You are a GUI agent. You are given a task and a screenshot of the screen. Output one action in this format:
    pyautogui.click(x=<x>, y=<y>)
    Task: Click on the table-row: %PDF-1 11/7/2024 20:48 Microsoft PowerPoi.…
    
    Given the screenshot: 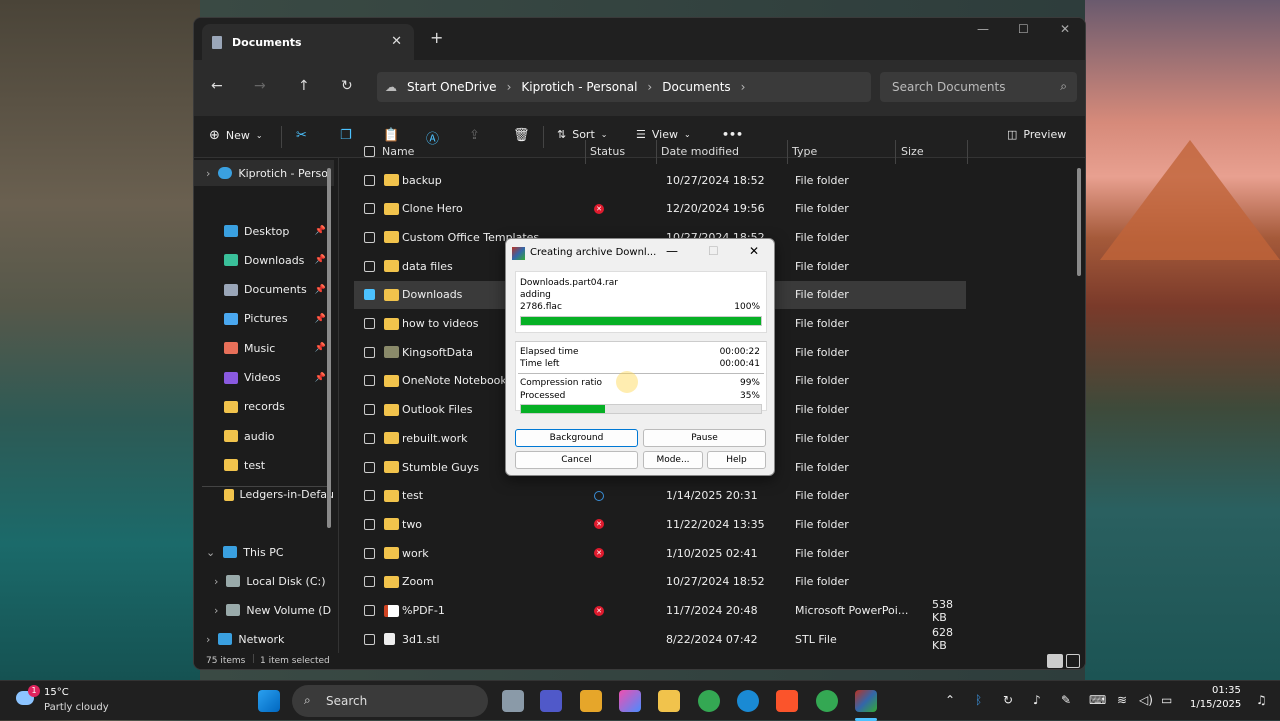 What is the action you would take?
    pyautogui.click(x=660, y=611)
    